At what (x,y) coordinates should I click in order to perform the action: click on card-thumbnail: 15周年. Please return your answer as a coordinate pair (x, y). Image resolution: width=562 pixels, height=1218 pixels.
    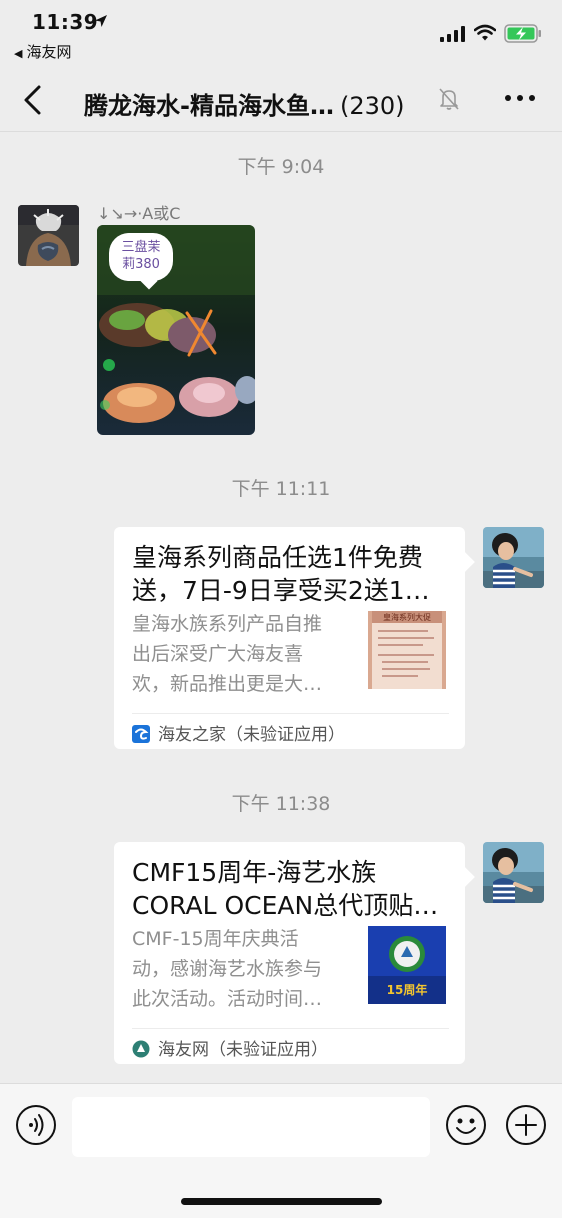
    Looking at the image, I should click on (407, 965).